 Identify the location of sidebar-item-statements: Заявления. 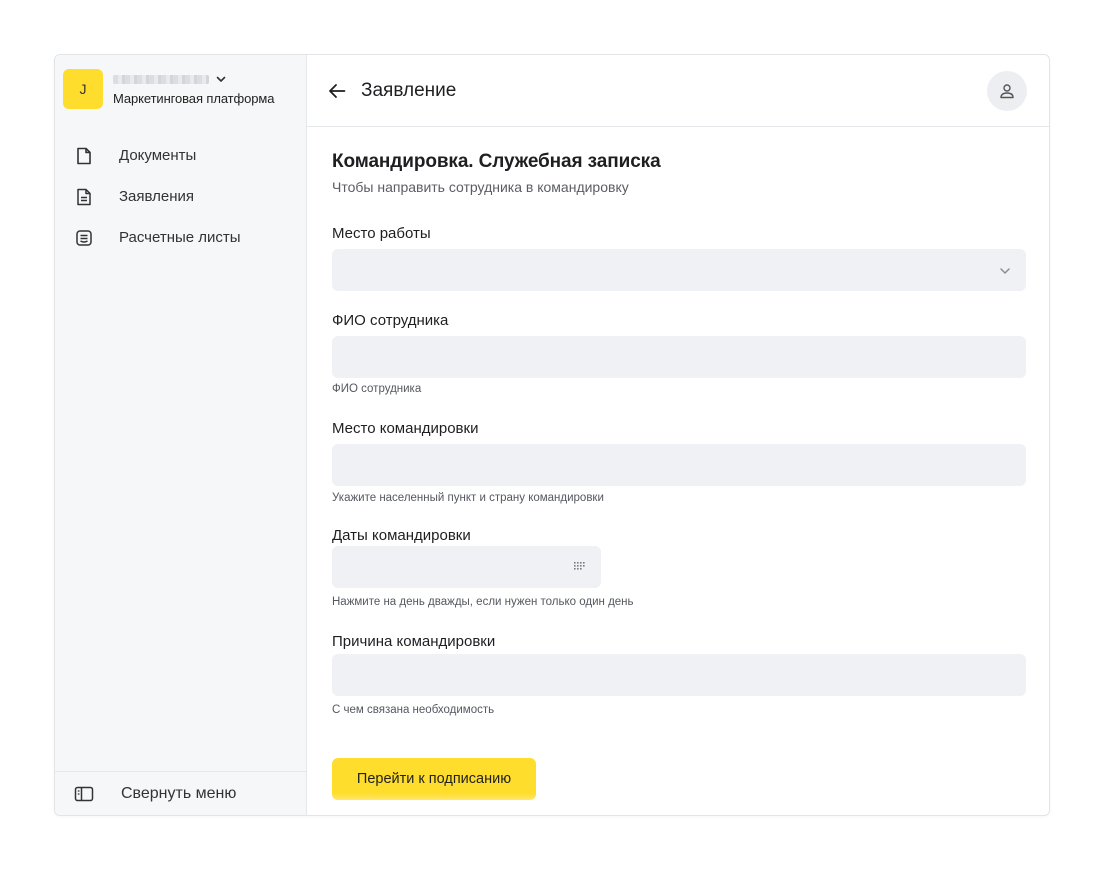
(180, 196).